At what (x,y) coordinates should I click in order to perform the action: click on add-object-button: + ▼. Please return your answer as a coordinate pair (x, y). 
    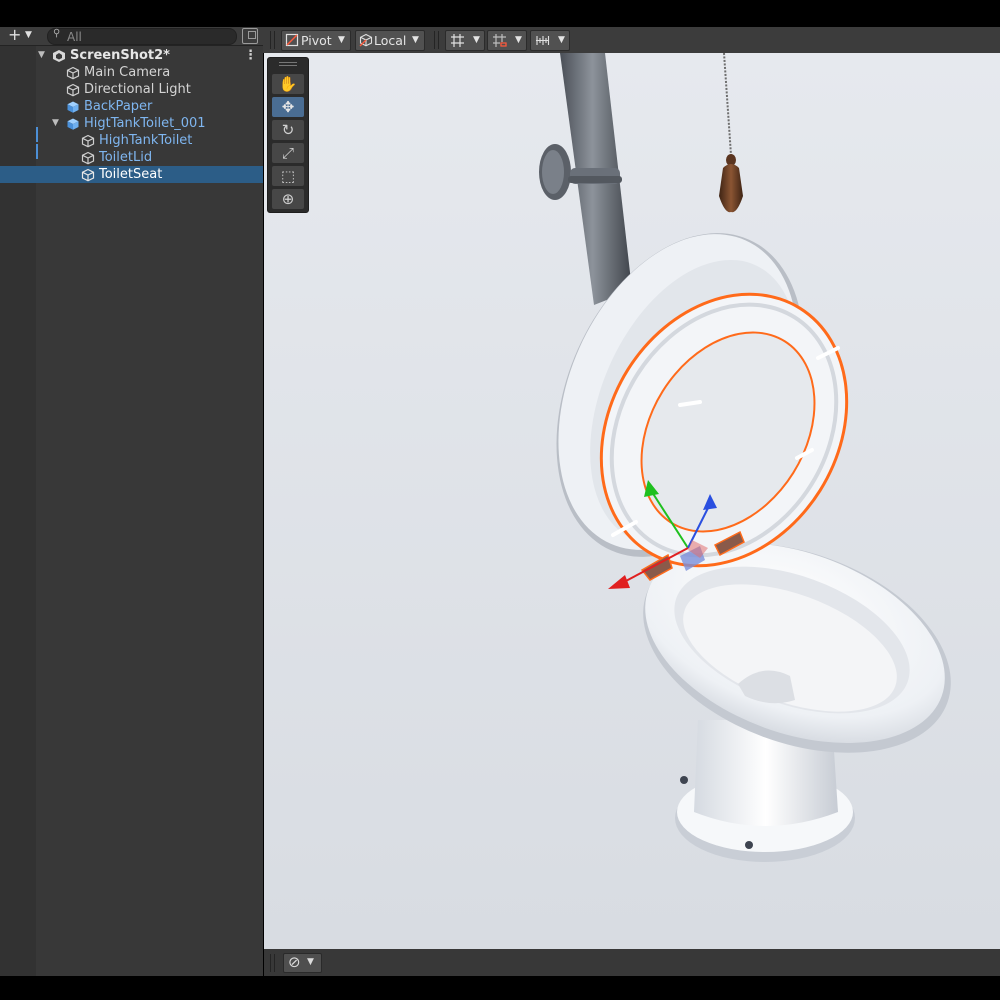
    Looking at the image, I should click on (20, 35).